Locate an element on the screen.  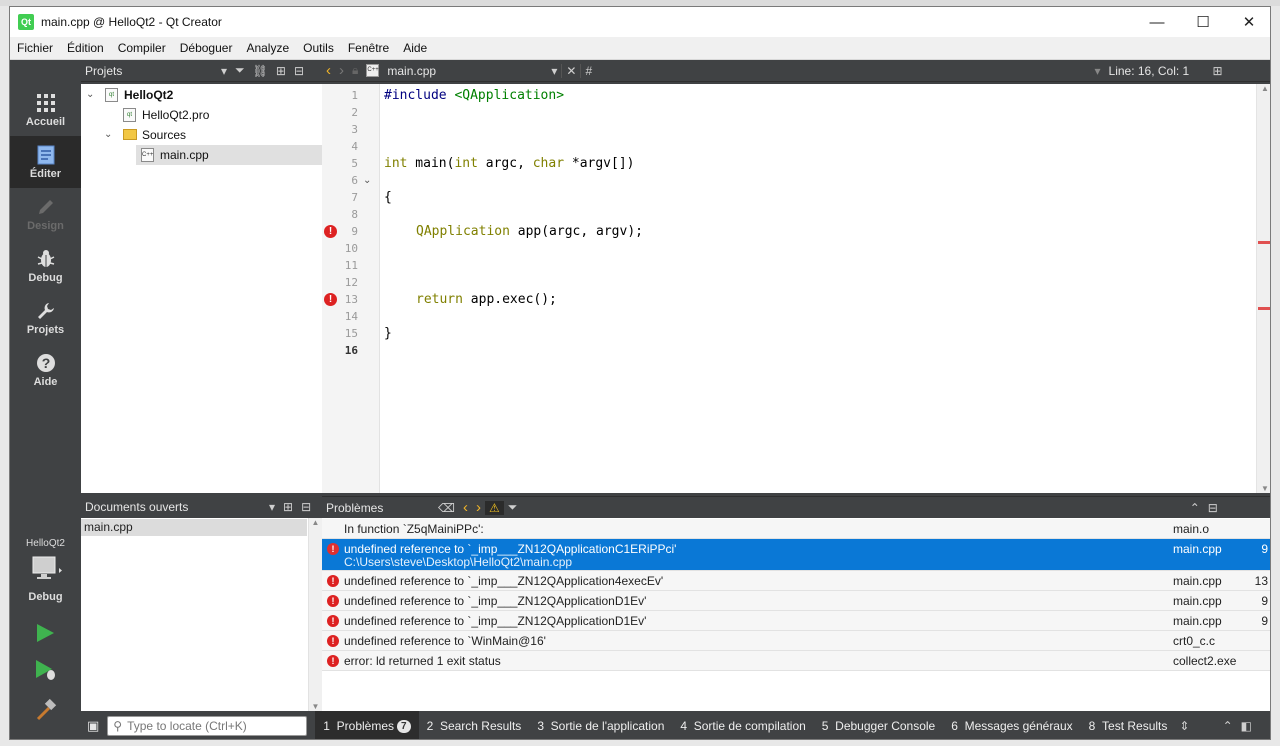
editor-scrollbar: ▲ ▼ is located at coordinates (1263, 288).